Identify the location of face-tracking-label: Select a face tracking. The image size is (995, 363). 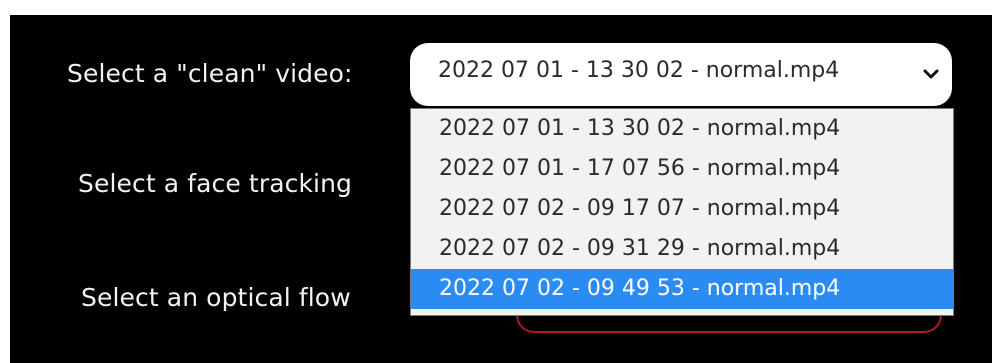
(215, 183).